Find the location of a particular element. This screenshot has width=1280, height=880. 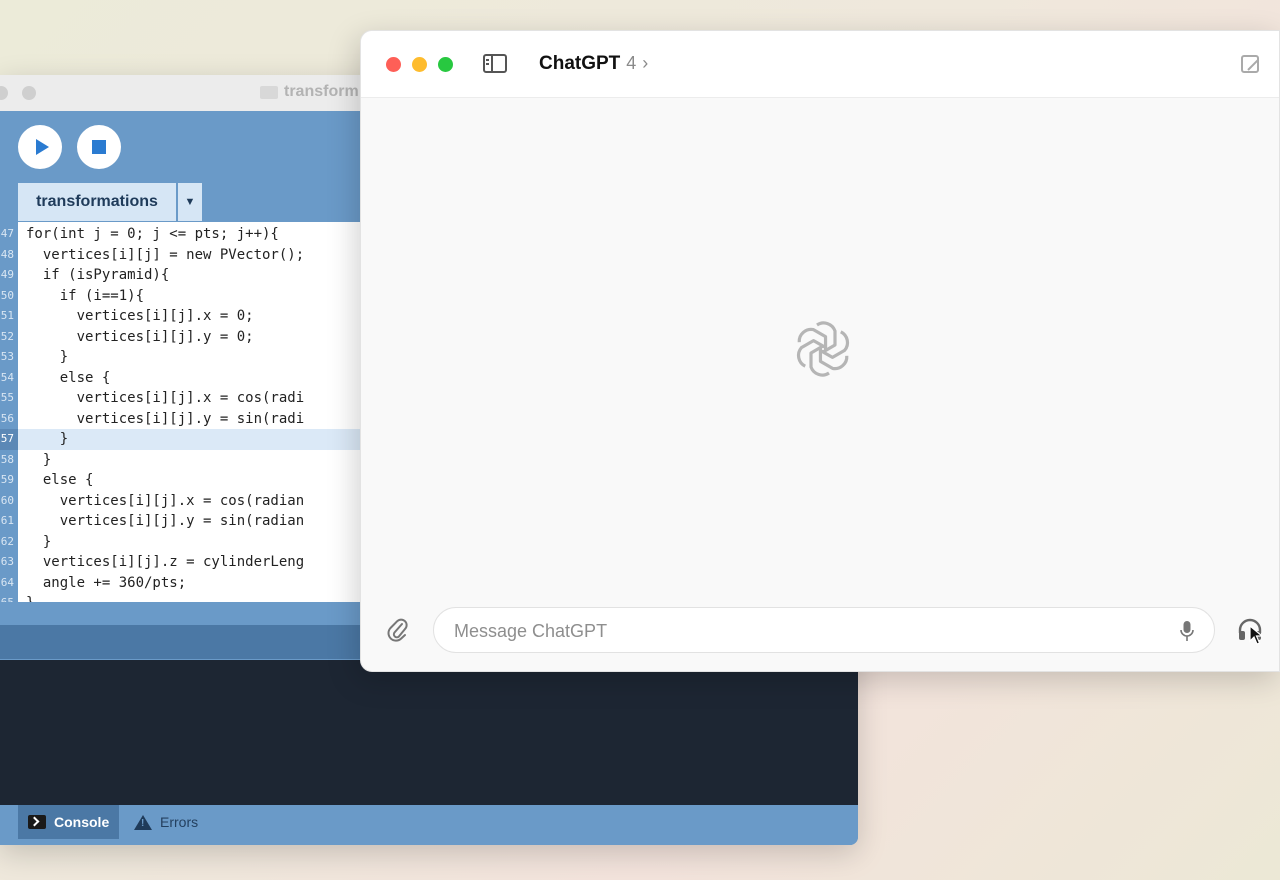

tab-menu-button: ▼ is located at coordinates (190, 202).